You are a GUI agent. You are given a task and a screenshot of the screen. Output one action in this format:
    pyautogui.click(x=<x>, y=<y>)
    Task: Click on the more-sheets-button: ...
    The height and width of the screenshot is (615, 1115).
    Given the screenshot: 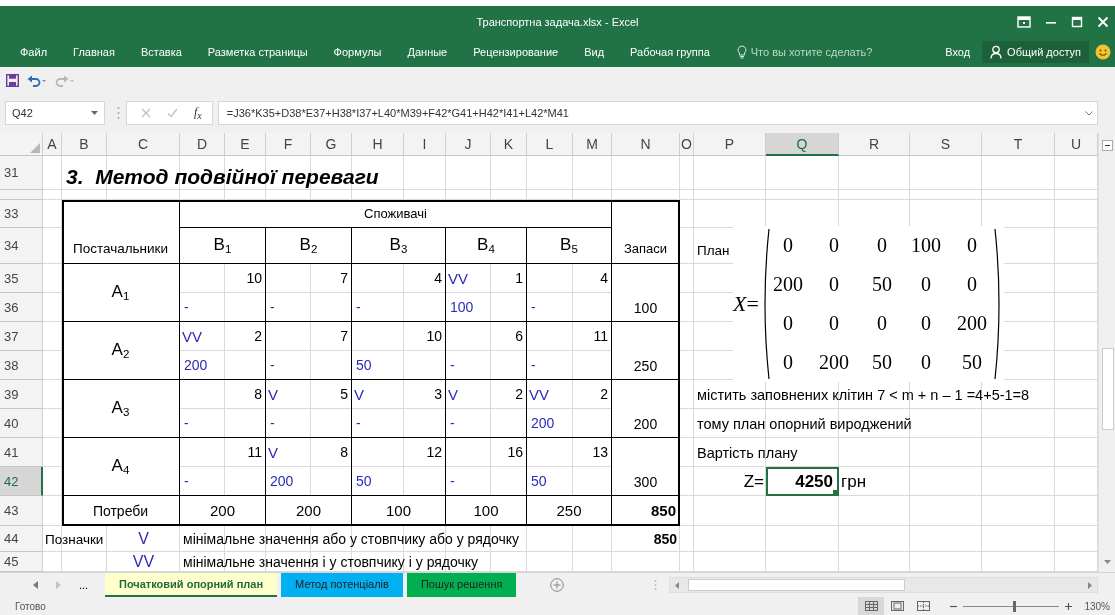 What is the action you would take?
    pyautogui.click(x=84, y=585)
    